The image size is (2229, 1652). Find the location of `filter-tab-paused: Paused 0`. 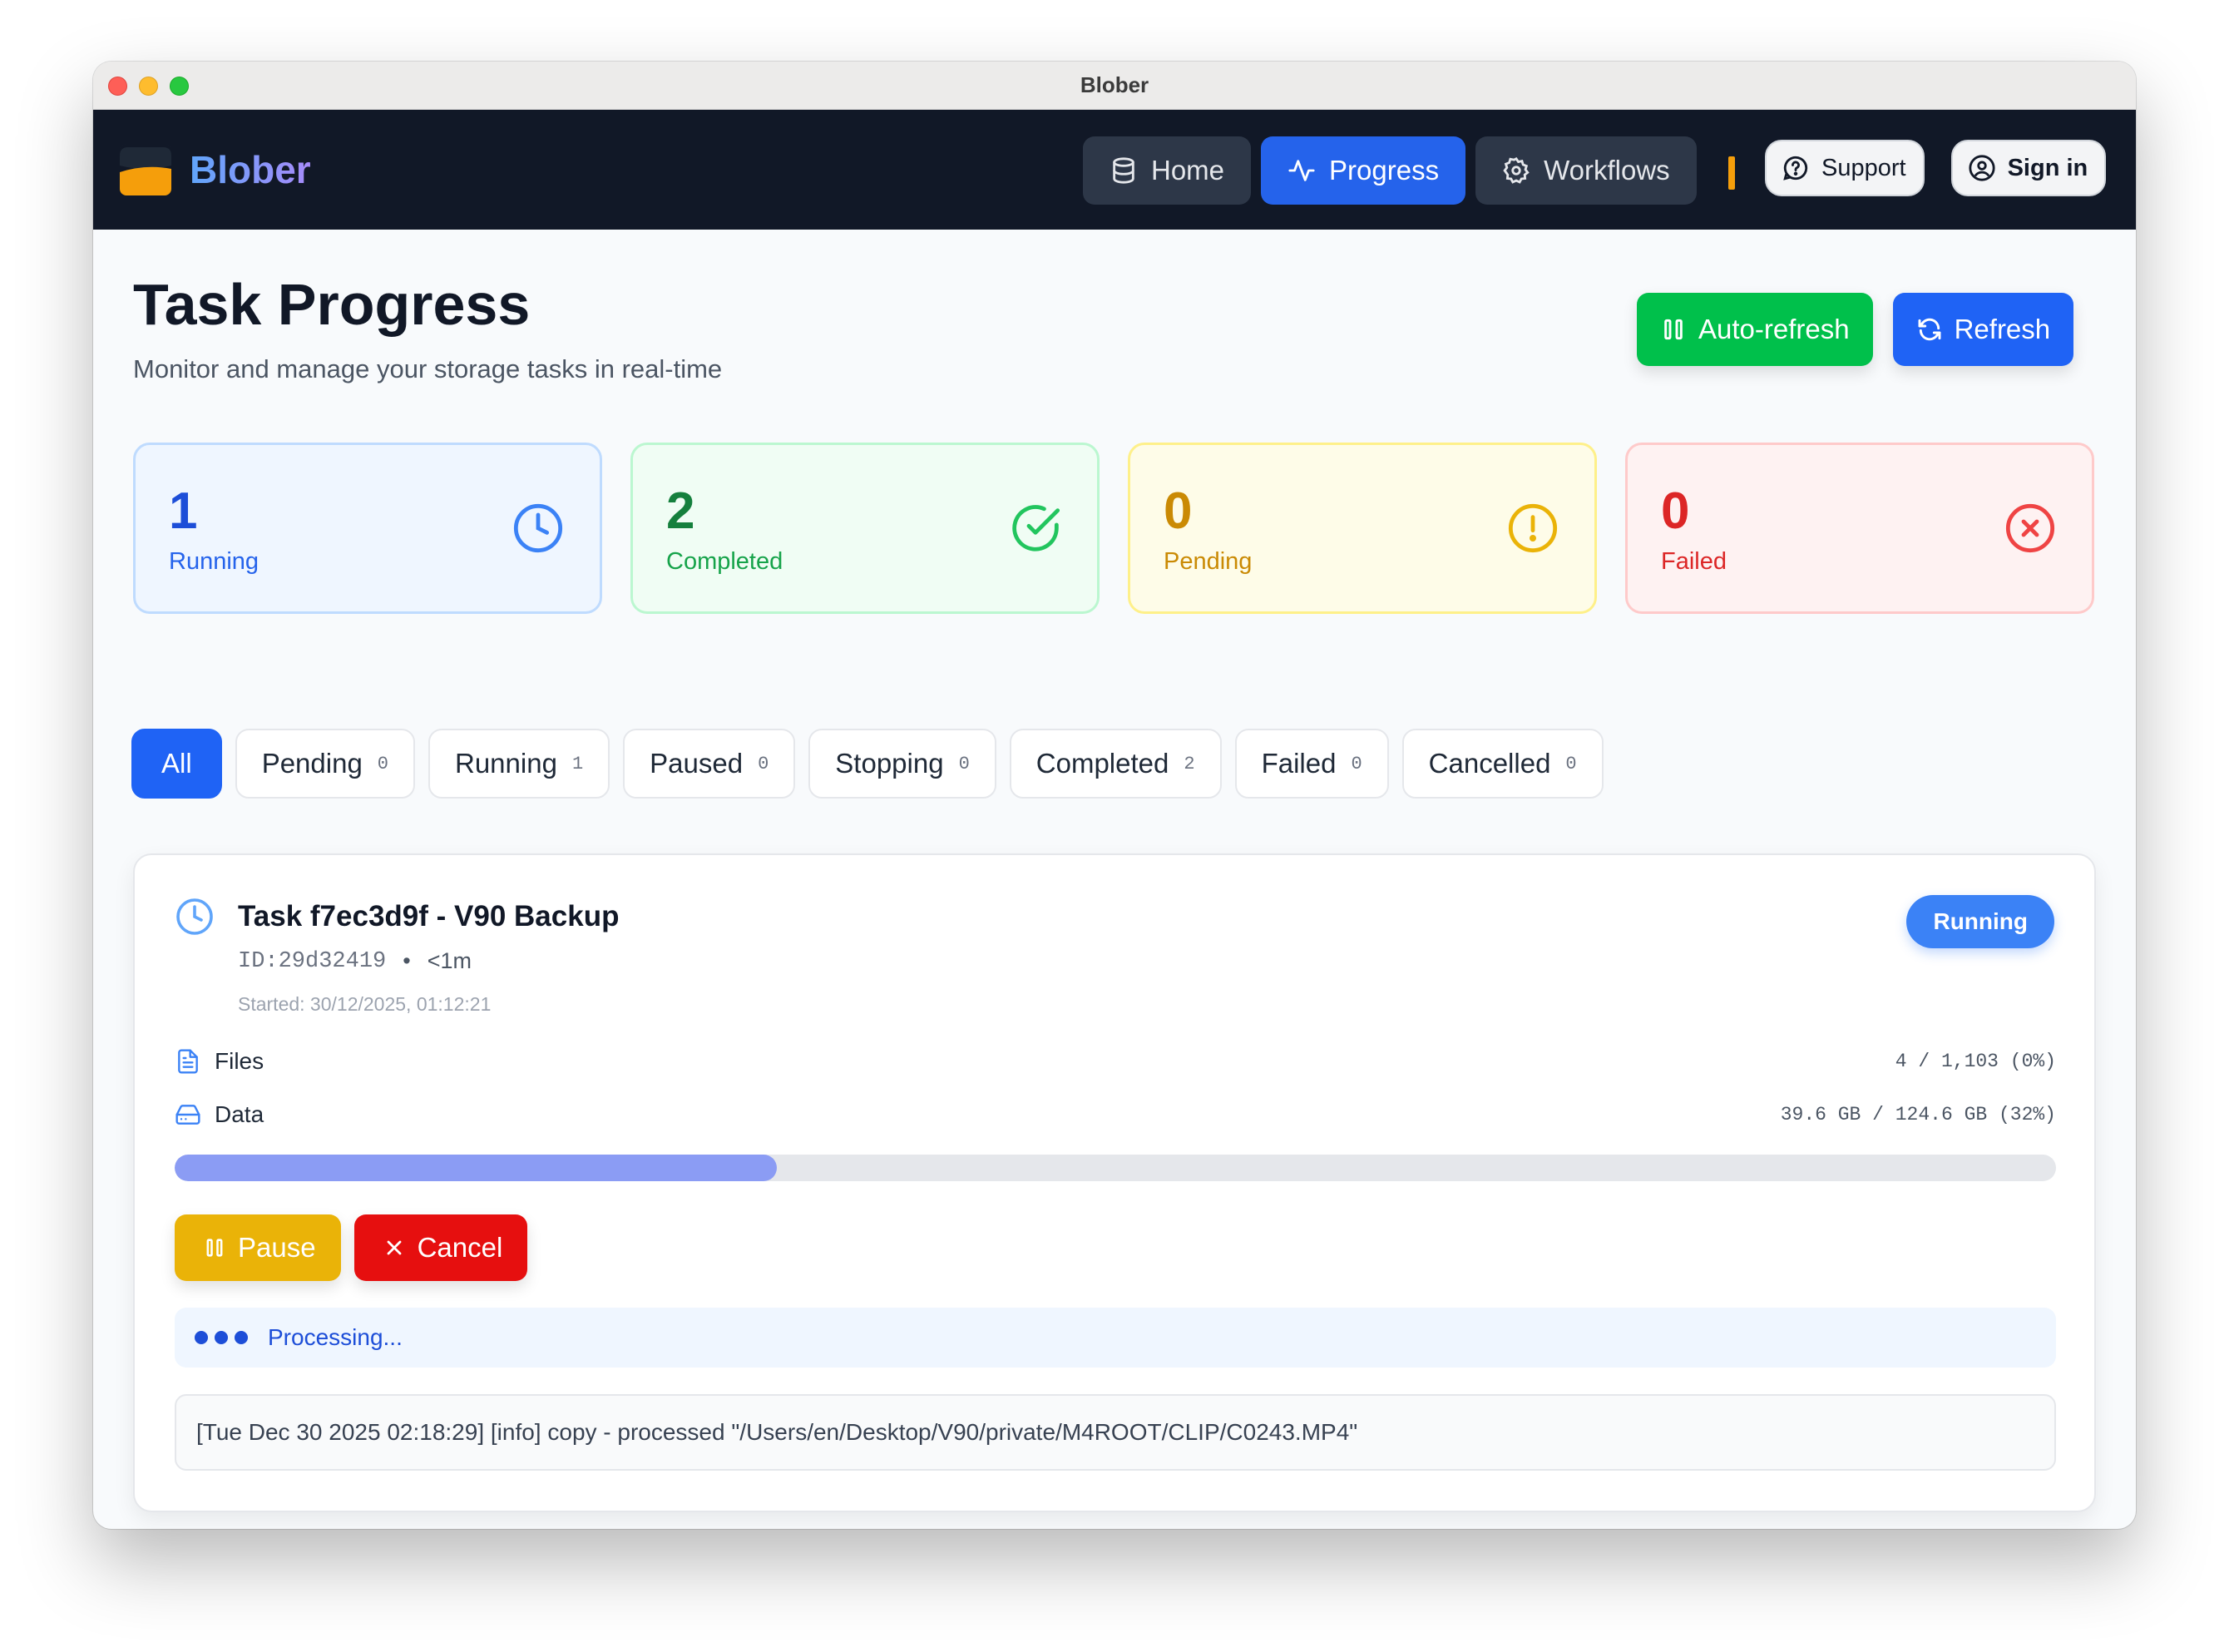

filter-tab-paused: Paused 0 is located at coordinates (710, 764).